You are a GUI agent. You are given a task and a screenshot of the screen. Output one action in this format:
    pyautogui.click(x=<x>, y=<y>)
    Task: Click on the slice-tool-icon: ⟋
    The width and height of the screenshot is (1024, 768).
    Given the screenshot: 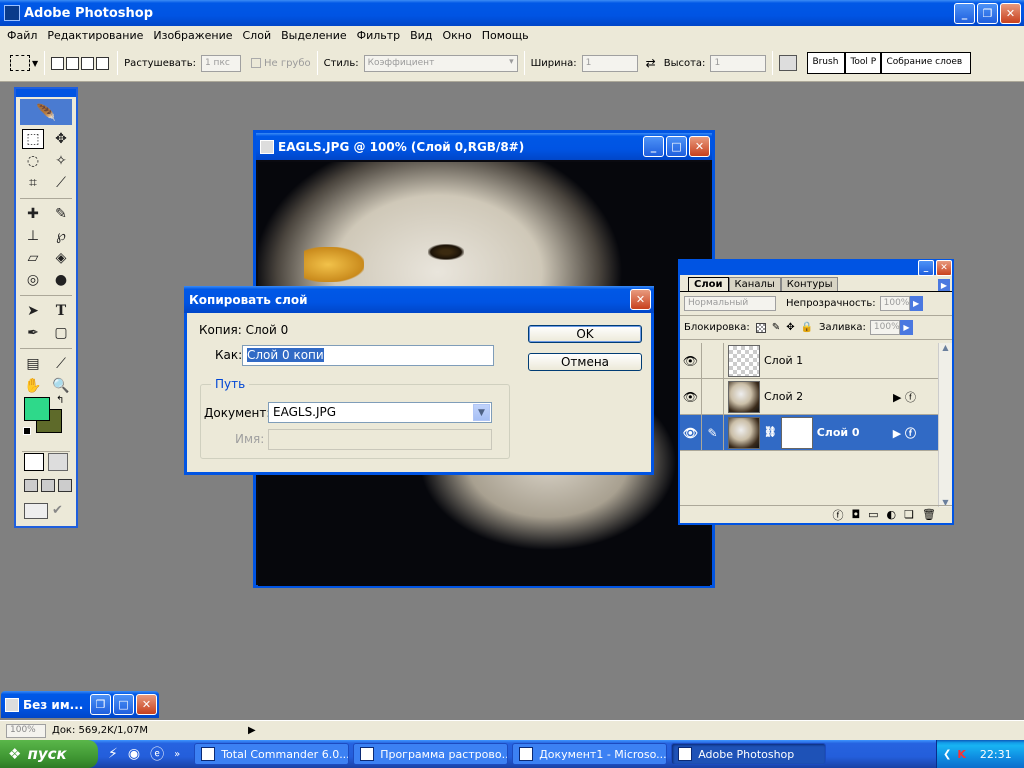 What is the action you would take?
    pyautogui.click(x=61, y=183)
    